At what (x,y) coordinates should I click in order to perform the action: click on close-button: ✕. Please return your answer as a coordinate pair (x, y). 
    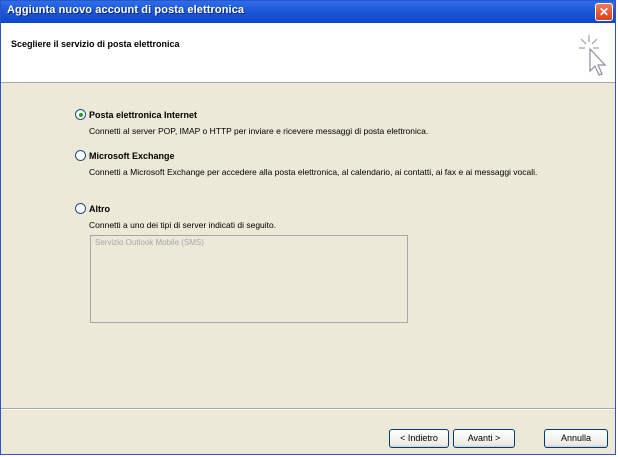
    Looking at the image, I should click on (604, 12).